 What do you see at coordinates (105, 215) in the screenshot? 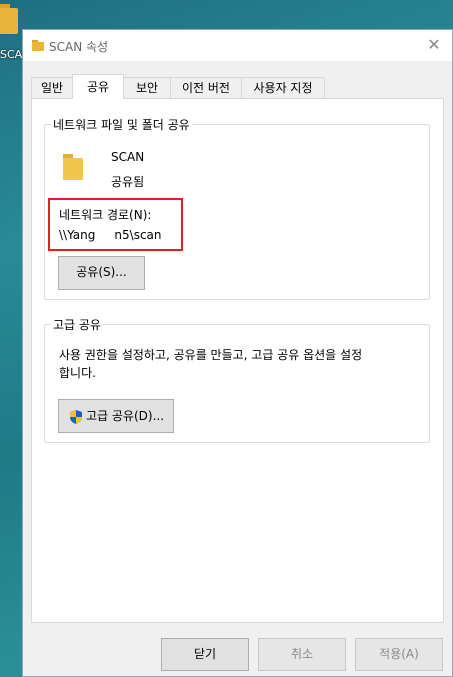
I see `network-path-label: 네트워크 경로(N):` at bounding box center [105, 215].